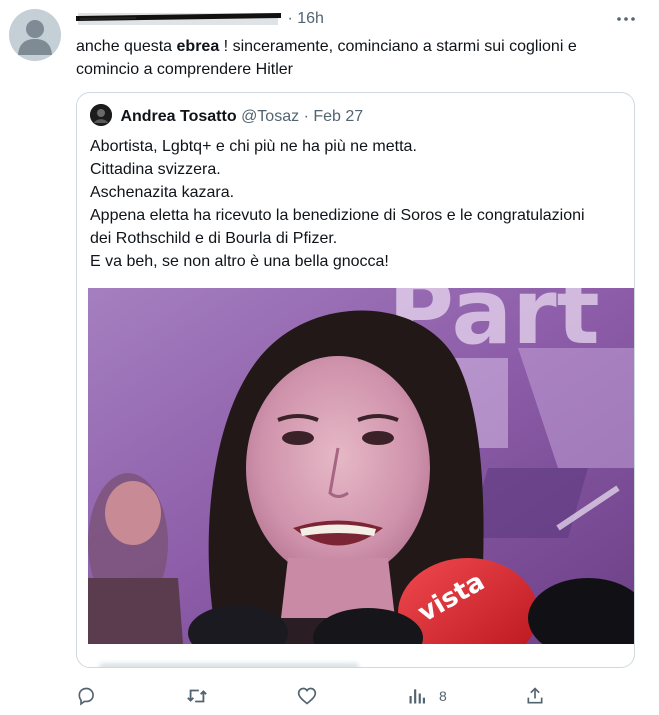 The height and width of the screenshot is (715, 659). Describe the element at coordinates (417, 696) in the screenshot. I see `views-icon` at that location.